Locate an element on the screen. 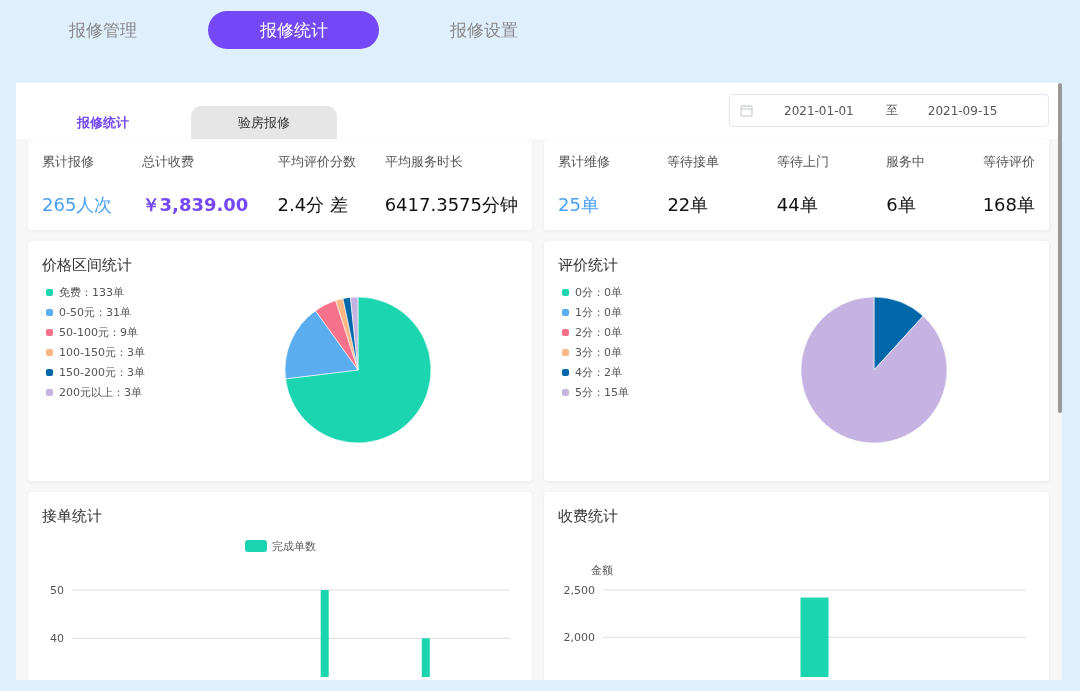 The width and height of the screenshot is (1080, 691). tick-label: 50 is located at coordinates (57, 590).